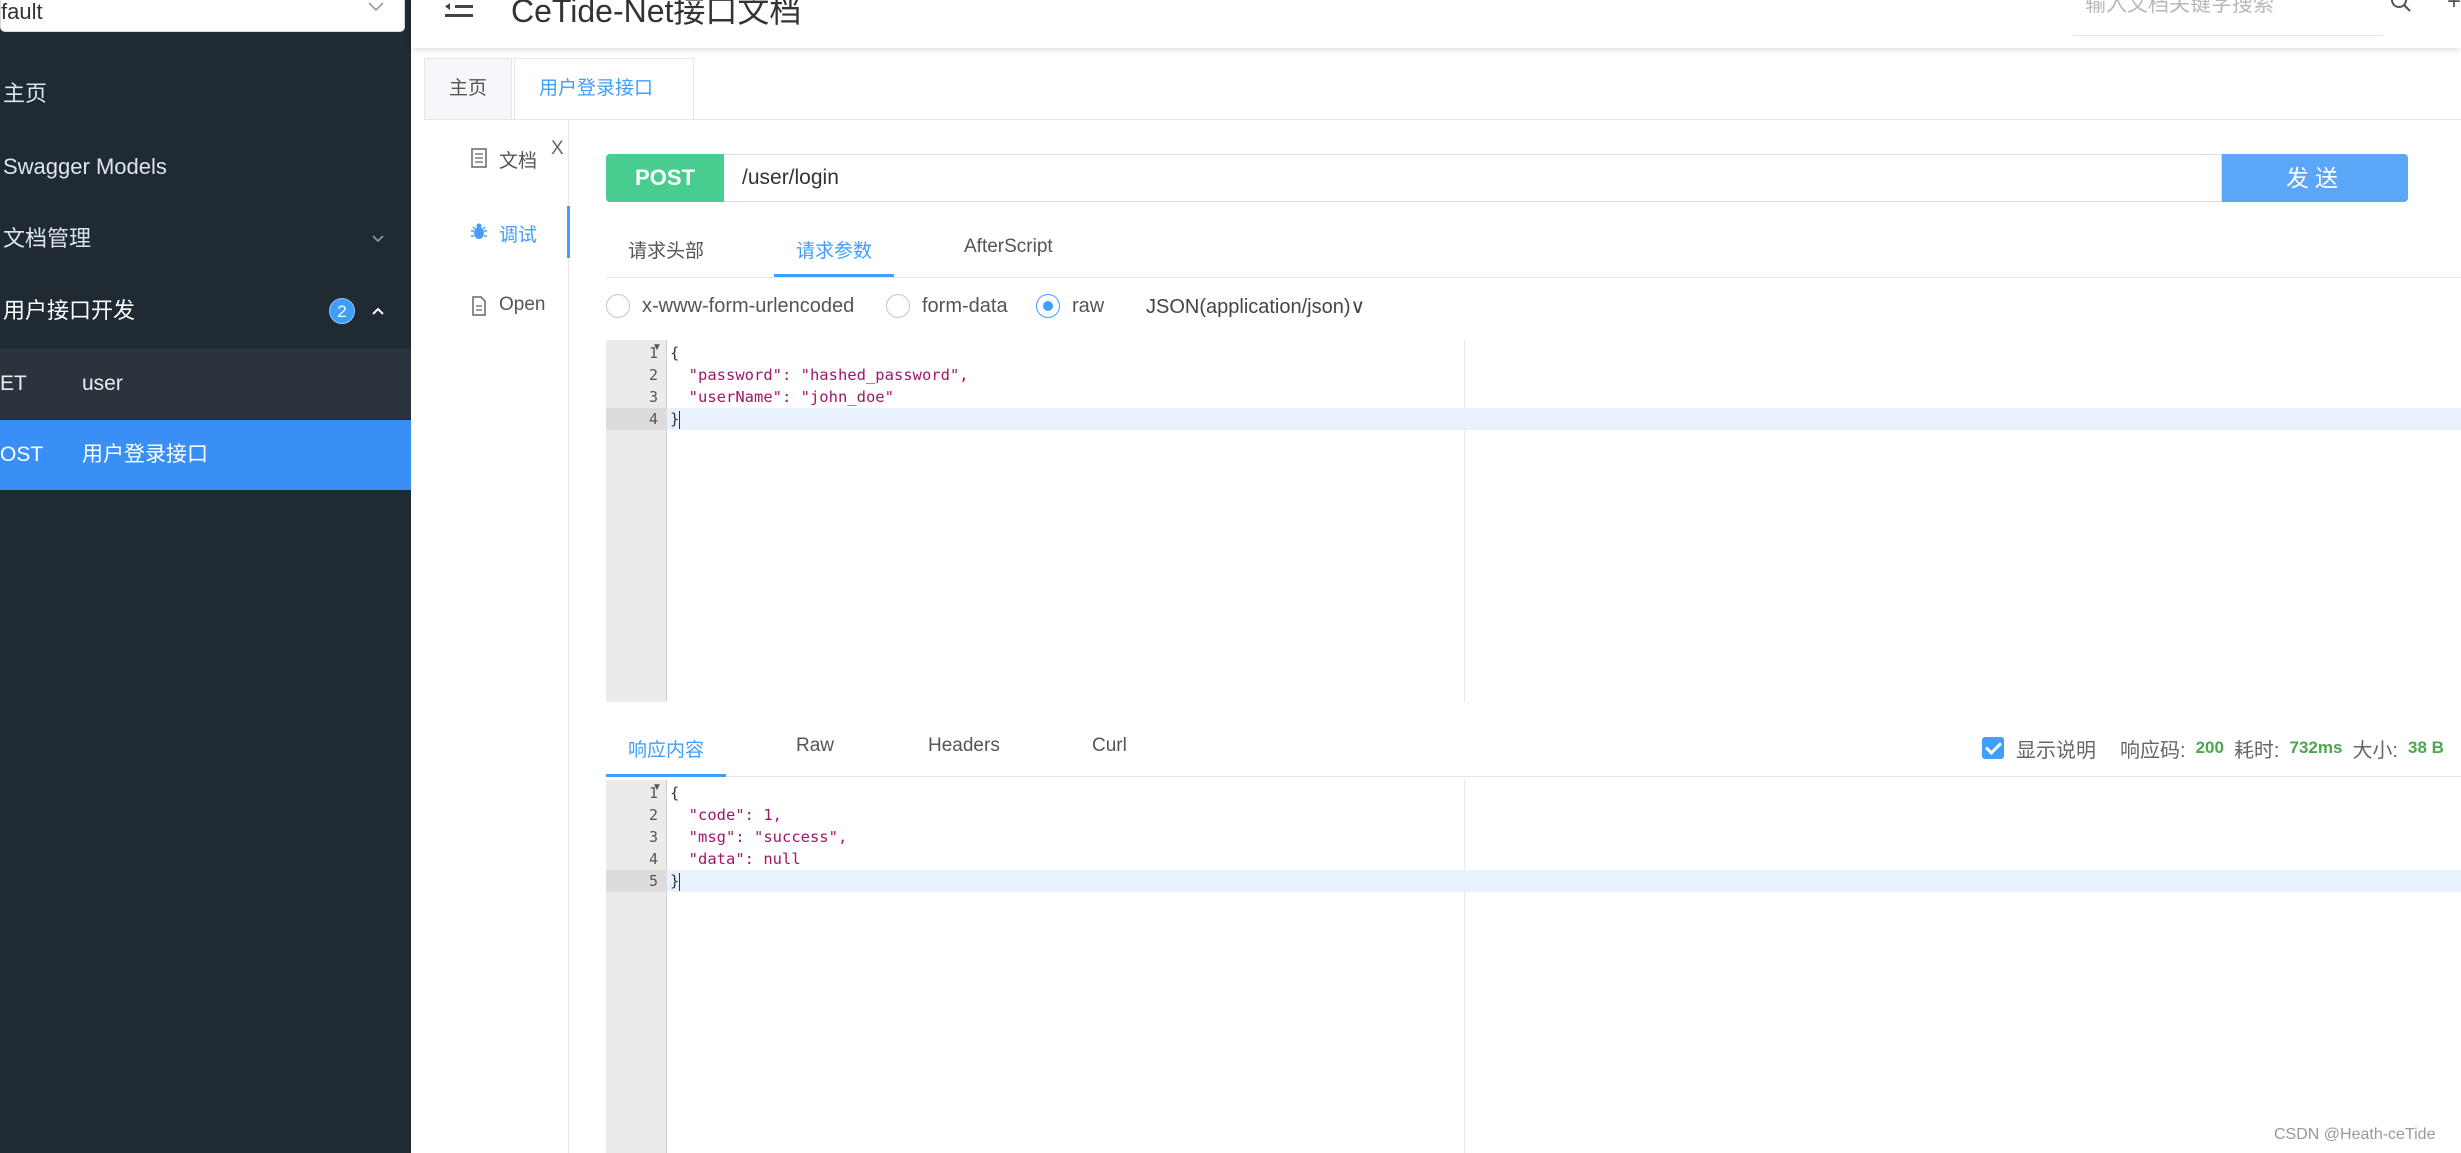 The image size is (2461, 1153). I want to click on sidebar-item-user-api-dev: 用户接口开发 2, so click(205, 311).